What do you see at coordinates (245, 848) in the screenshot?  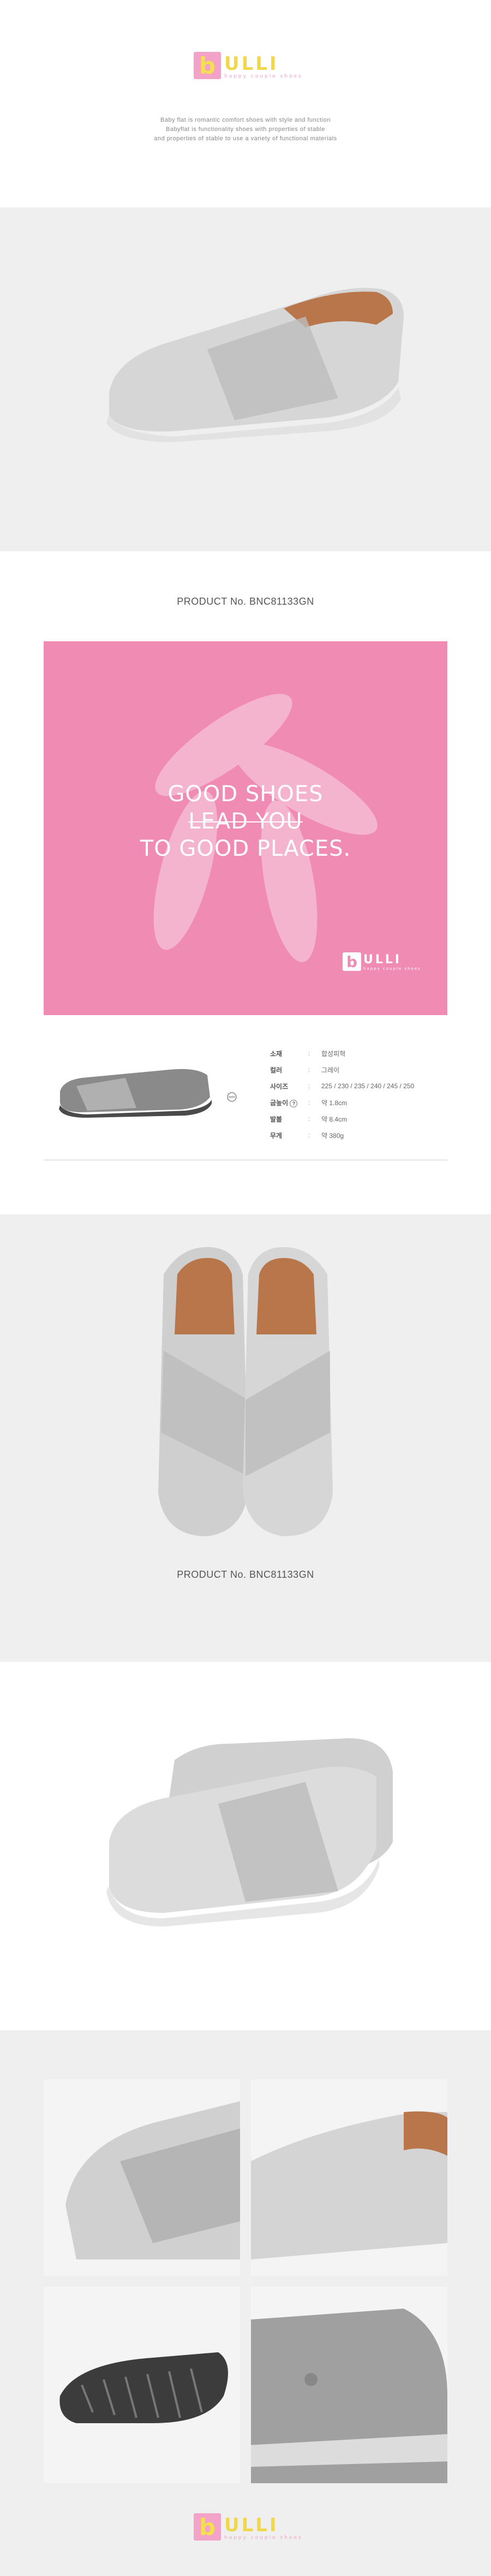 I see `slogan-line: TO GOOD PLACES.` at bounding box center [245, 848].